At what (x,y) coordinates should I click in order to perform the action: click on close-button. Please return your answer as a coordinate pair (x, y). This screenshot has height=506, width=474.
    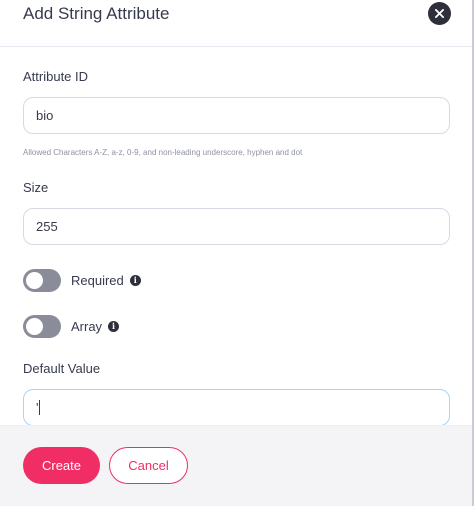
    Looking at the image, I should click on (439, 13).